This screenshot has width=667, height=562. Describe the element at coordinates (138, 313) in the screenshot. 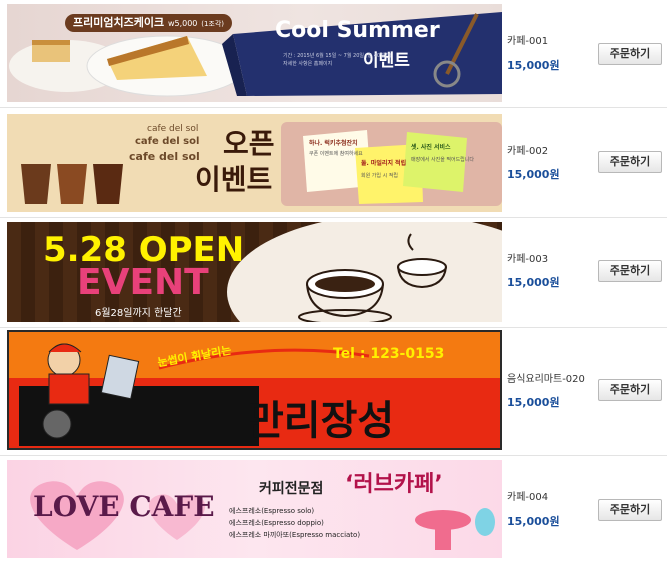

I see `banner-note: 6월28일까지 한달간` at that location.